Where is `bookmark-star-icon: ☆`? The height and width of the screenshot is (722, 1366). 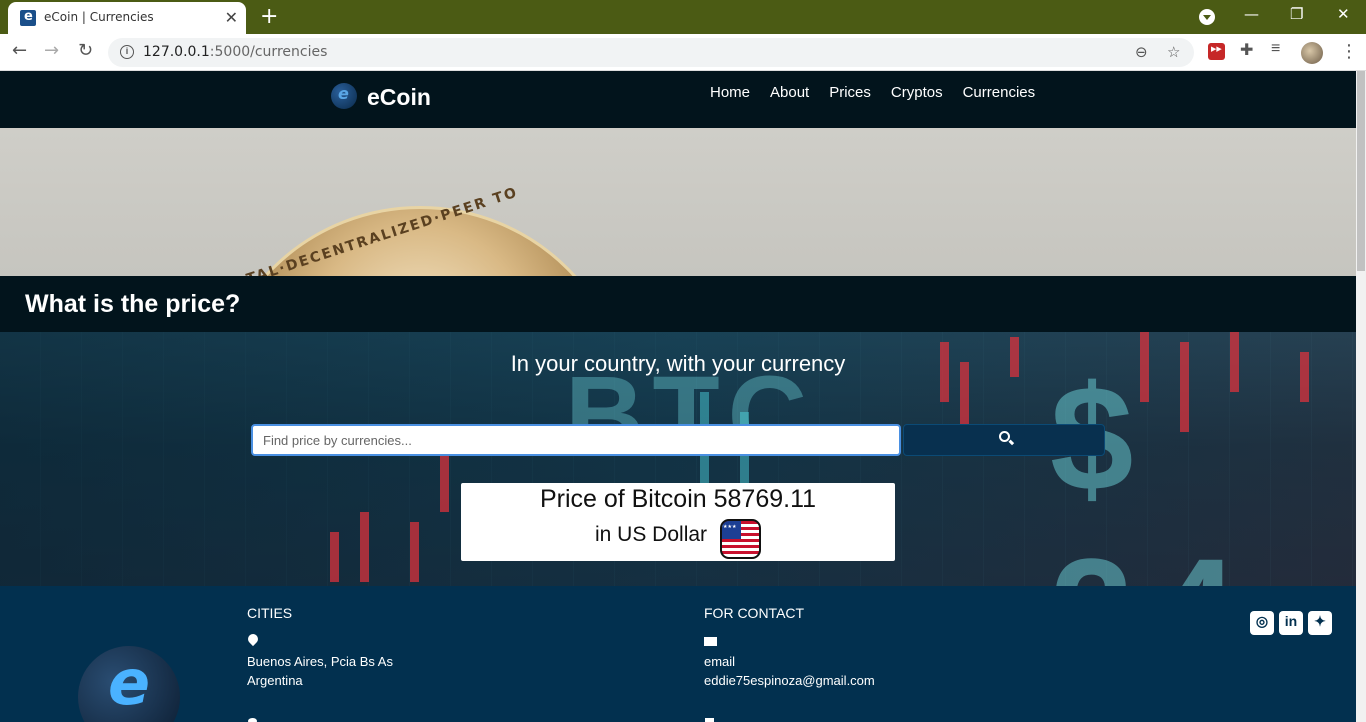 bookmark-star-icon: ☆ is located at coordinates (1173, 52).